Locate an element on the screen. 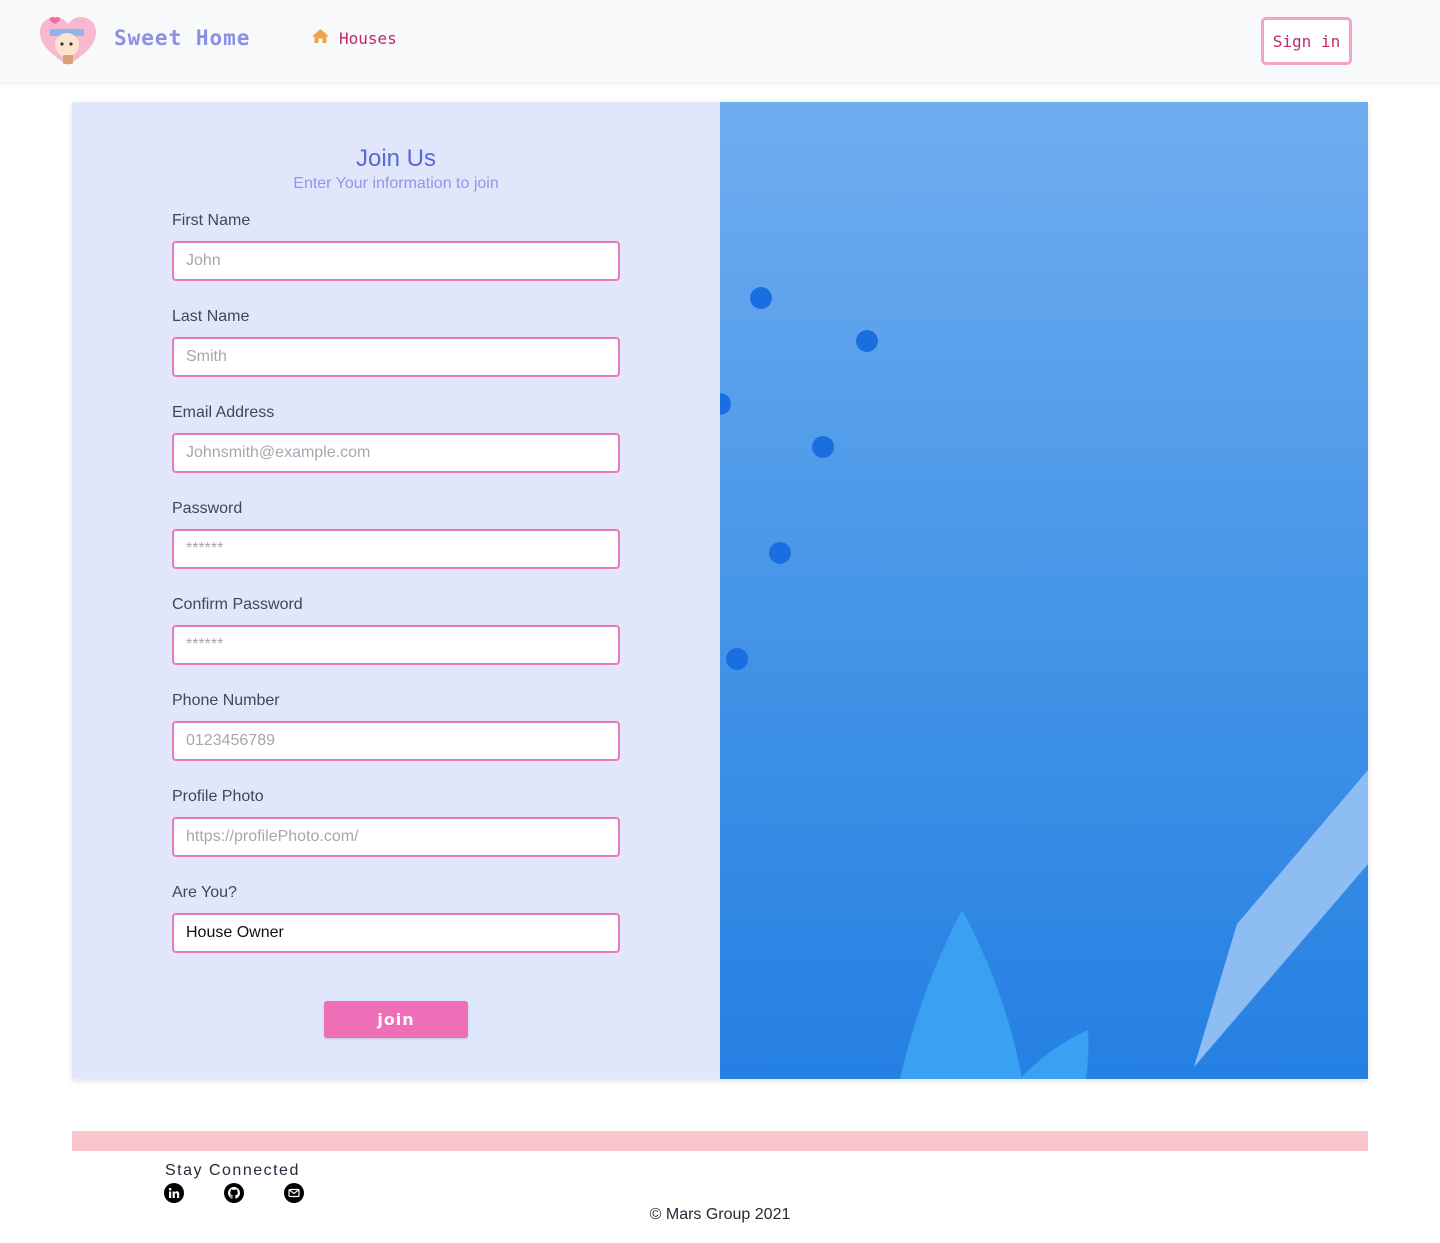 The width and height of the screenshot is (1440, 1243). first-name-label: First Name is located at coordinates (211, 220).